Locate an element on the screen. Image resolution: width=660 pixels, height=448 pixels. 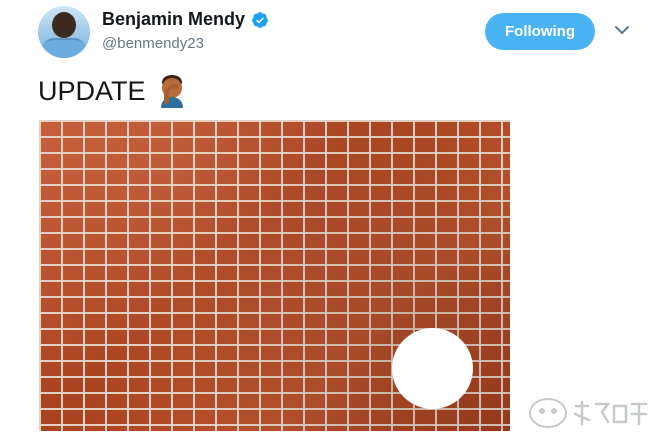
chevron-down-icon is located at coordinates (622, 30).